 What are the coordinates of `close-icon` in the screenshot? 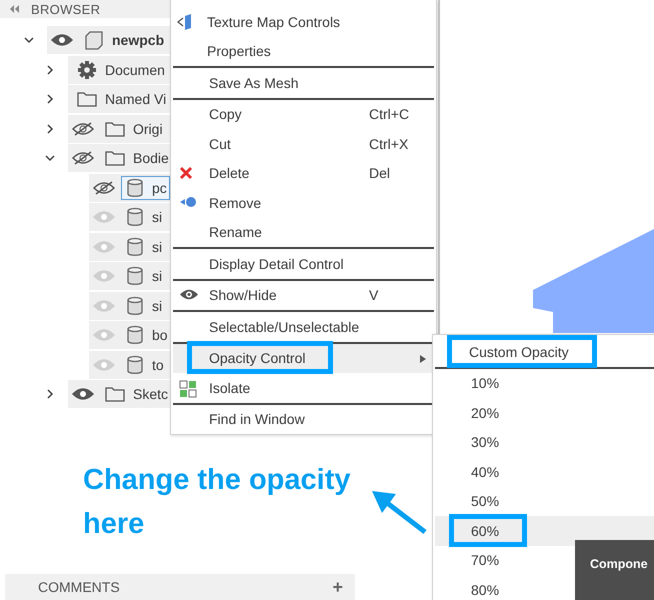 It's located at (186, 173).